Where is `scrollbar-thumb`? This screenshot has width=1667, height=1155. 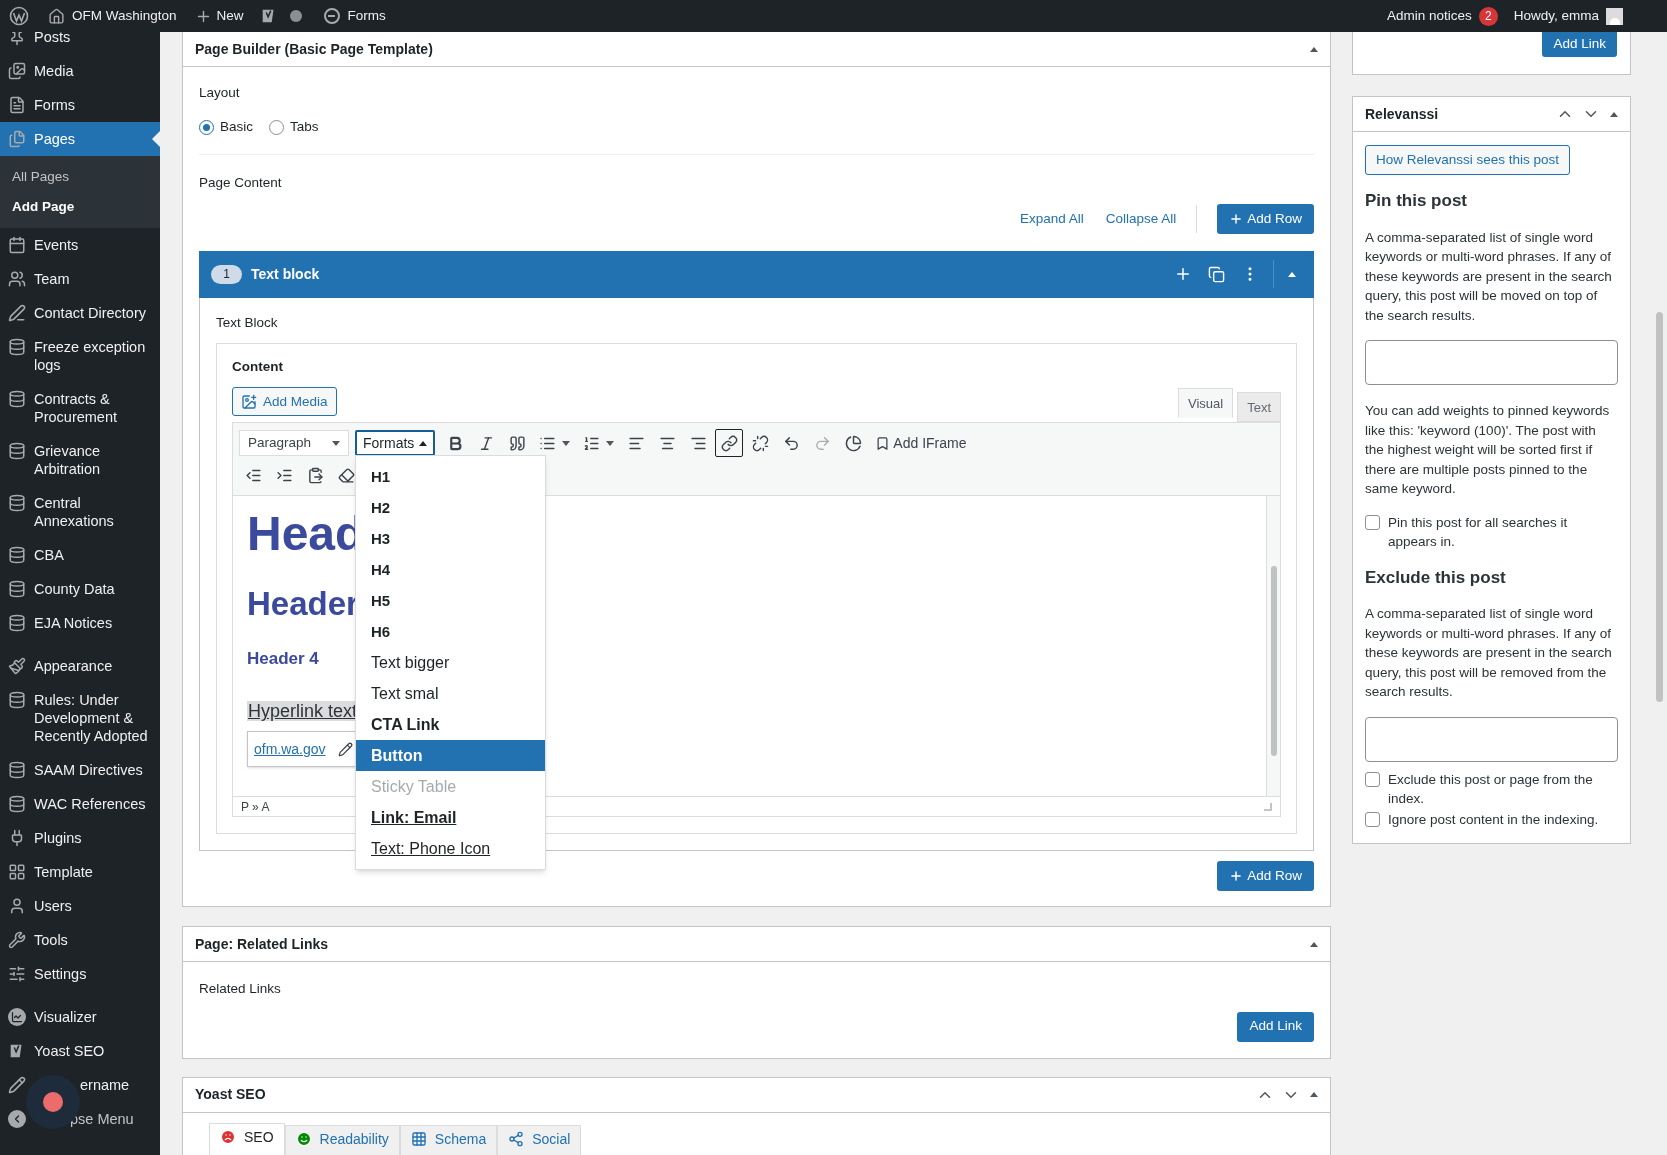 scrollbar-thumb is located at coordinates (1273, 661).